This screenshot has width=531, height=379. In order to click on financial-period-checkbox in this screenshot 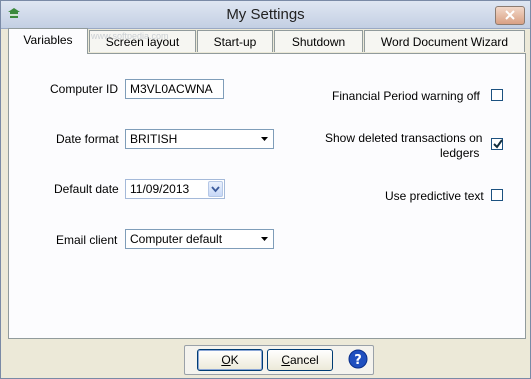, I will do `click(497, 95)`.